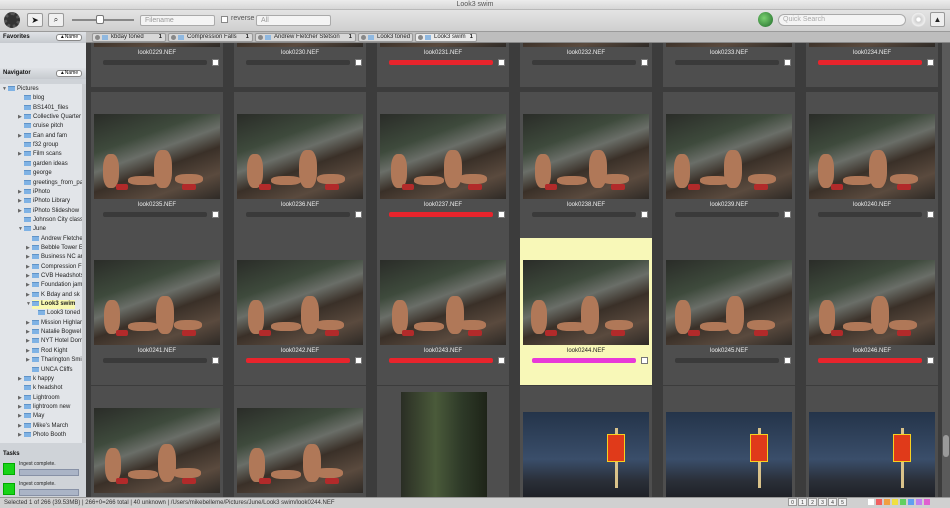 Image resolution: width=950 pixels, height=508 pixels. Describe the element at coordinates (224, 19) in the screenshot. I see `reverse-checkbox` at that location.